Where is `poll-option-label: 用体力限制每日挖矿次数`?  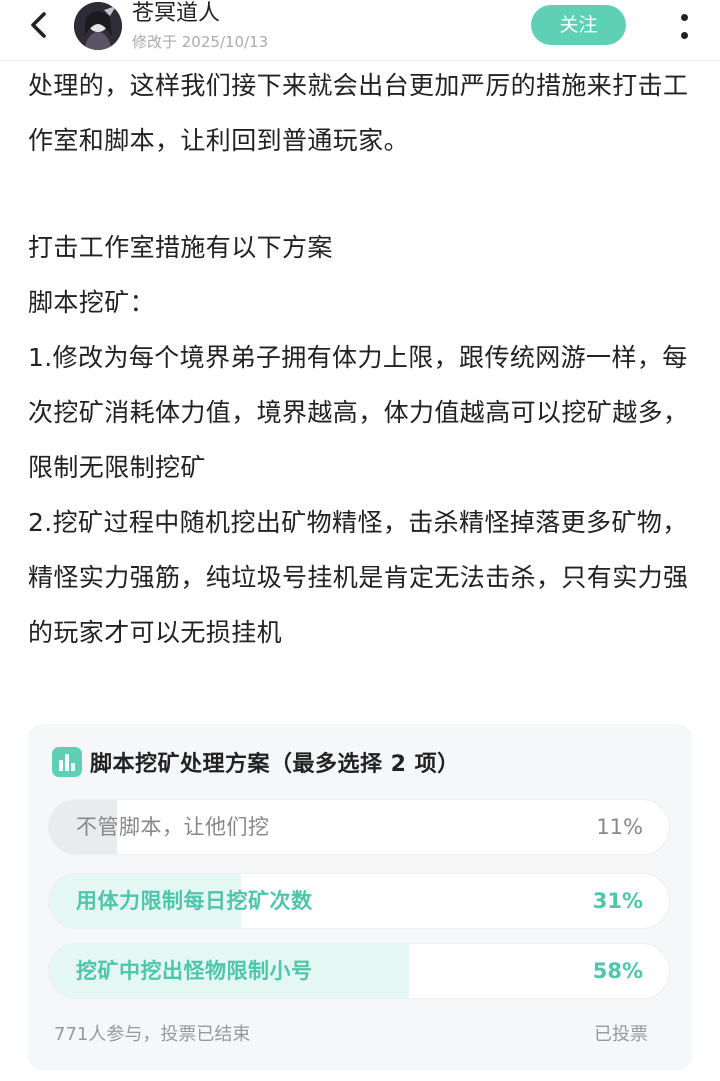
poll-option-label: 用体力限制每日挖矿次数 is located at coordinates (194, 901).